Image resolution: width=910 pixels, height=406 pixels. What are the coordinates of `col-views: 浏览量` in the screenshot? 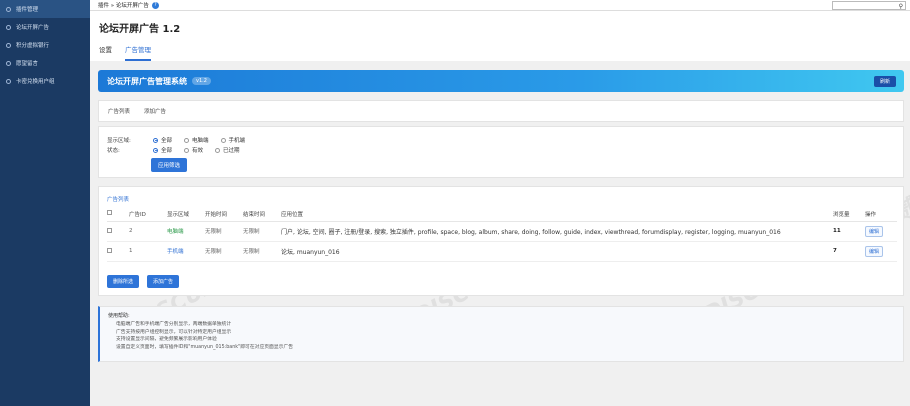 It's located at (849, 214).